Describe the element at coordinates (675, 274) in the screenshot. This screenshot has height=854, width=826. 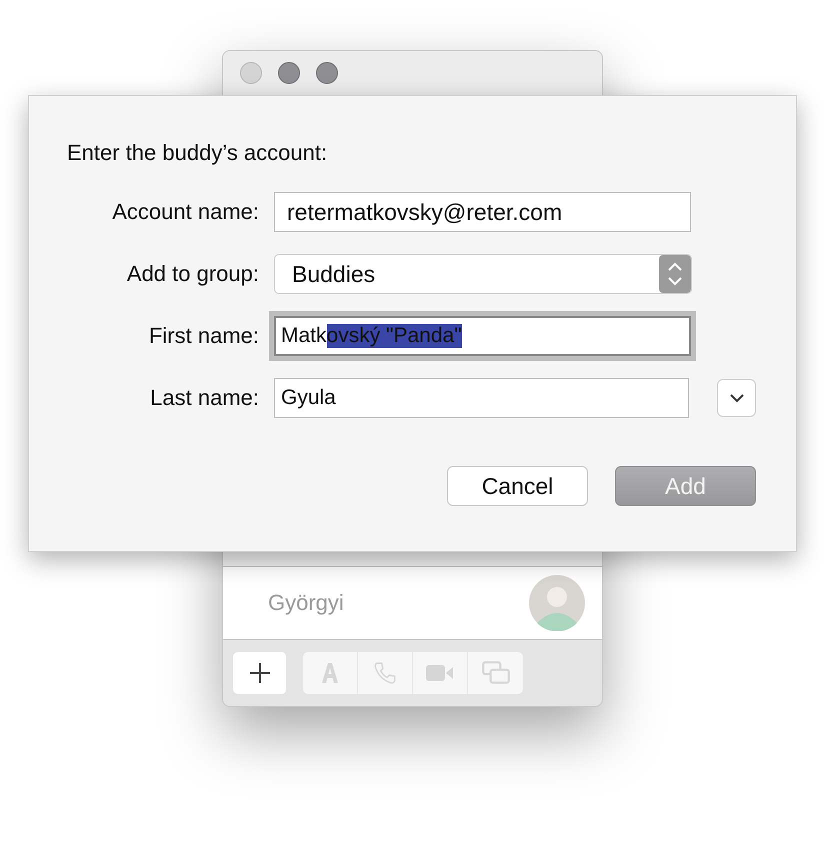
I see `stepper-icon` at that location.